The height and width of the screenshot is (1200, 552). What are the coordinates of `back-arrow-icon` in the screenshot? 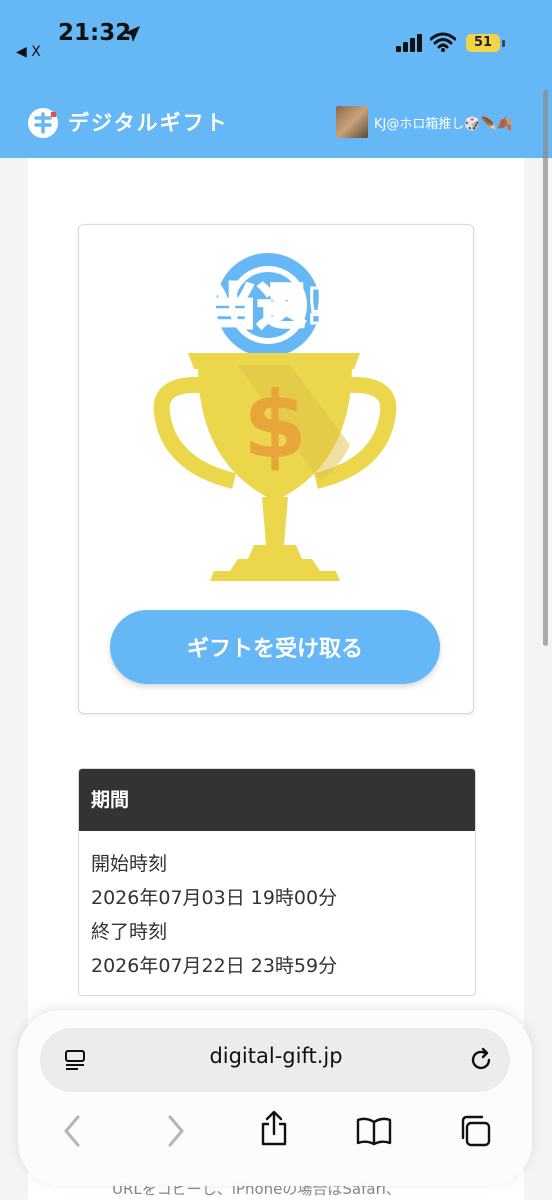 It's located at (72, 1131).